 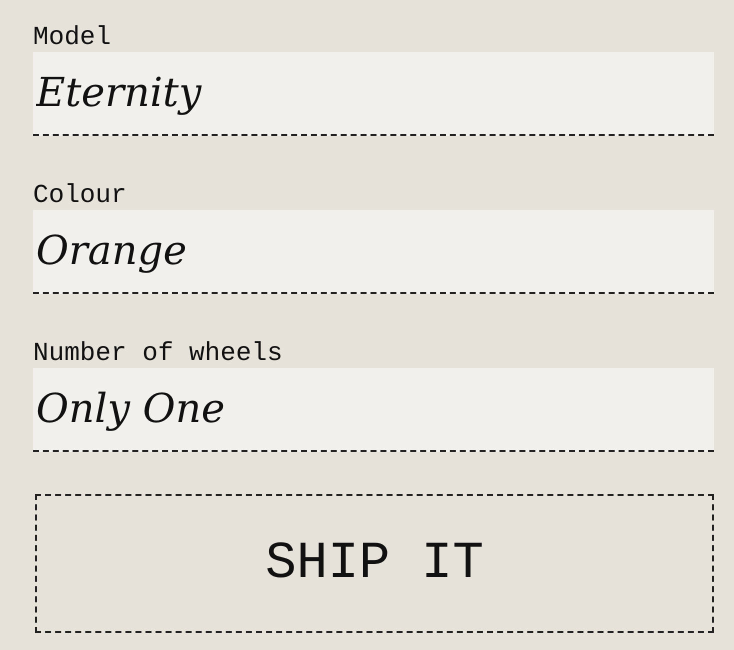 What do you see at coordinates (373, 252) in the screenshot?
I see `input-field: Orange` at bounding box center [373, 252].